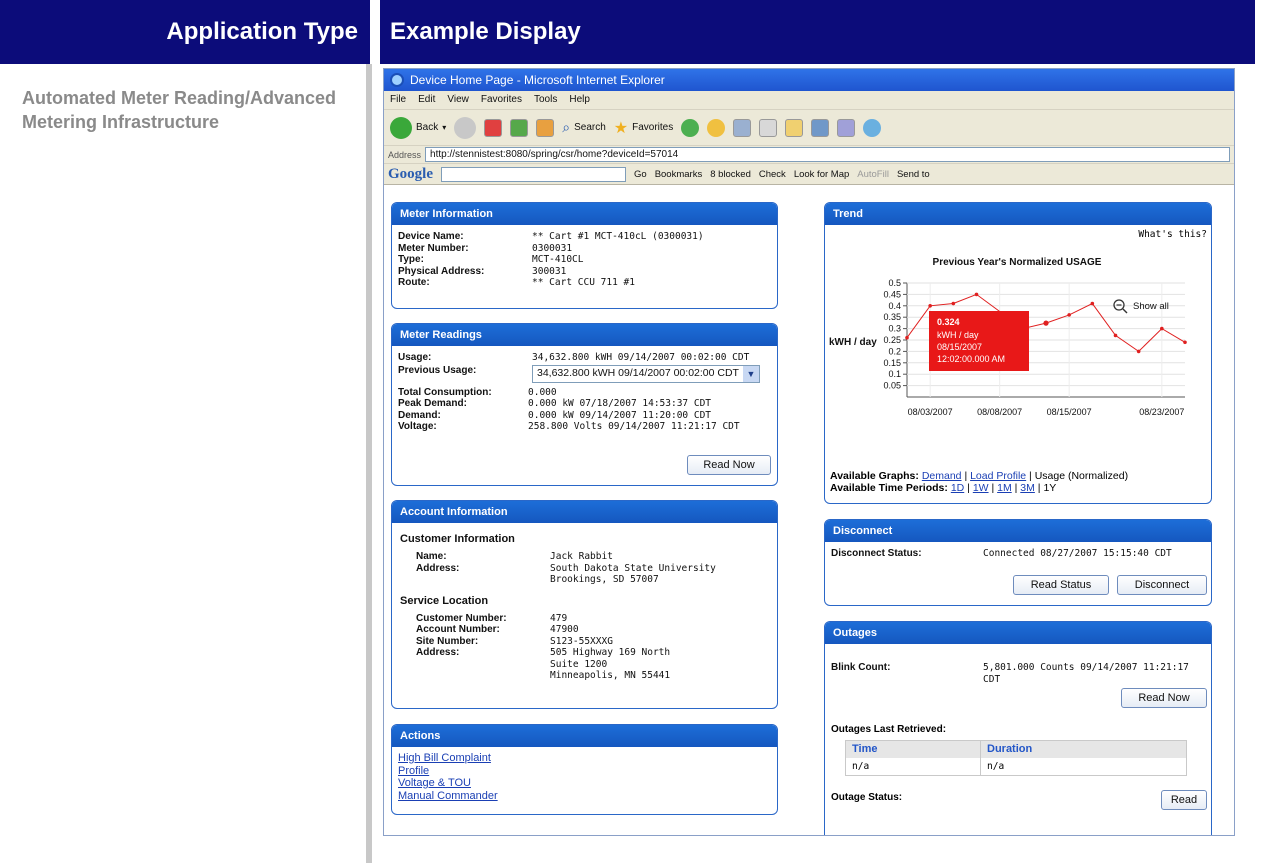 This screenshot has height=863, width=1265. Describe the element at coordinates (634, 426) in the screenshot. I see `row-value: 258.800 Volts 09/14/2007 11:21:17 CDT` at that location.